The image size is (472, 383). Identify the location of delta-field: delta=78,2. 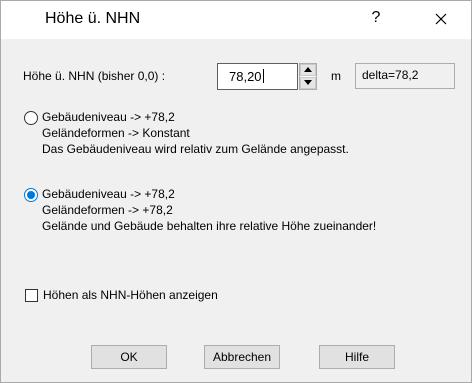
(405, 76).